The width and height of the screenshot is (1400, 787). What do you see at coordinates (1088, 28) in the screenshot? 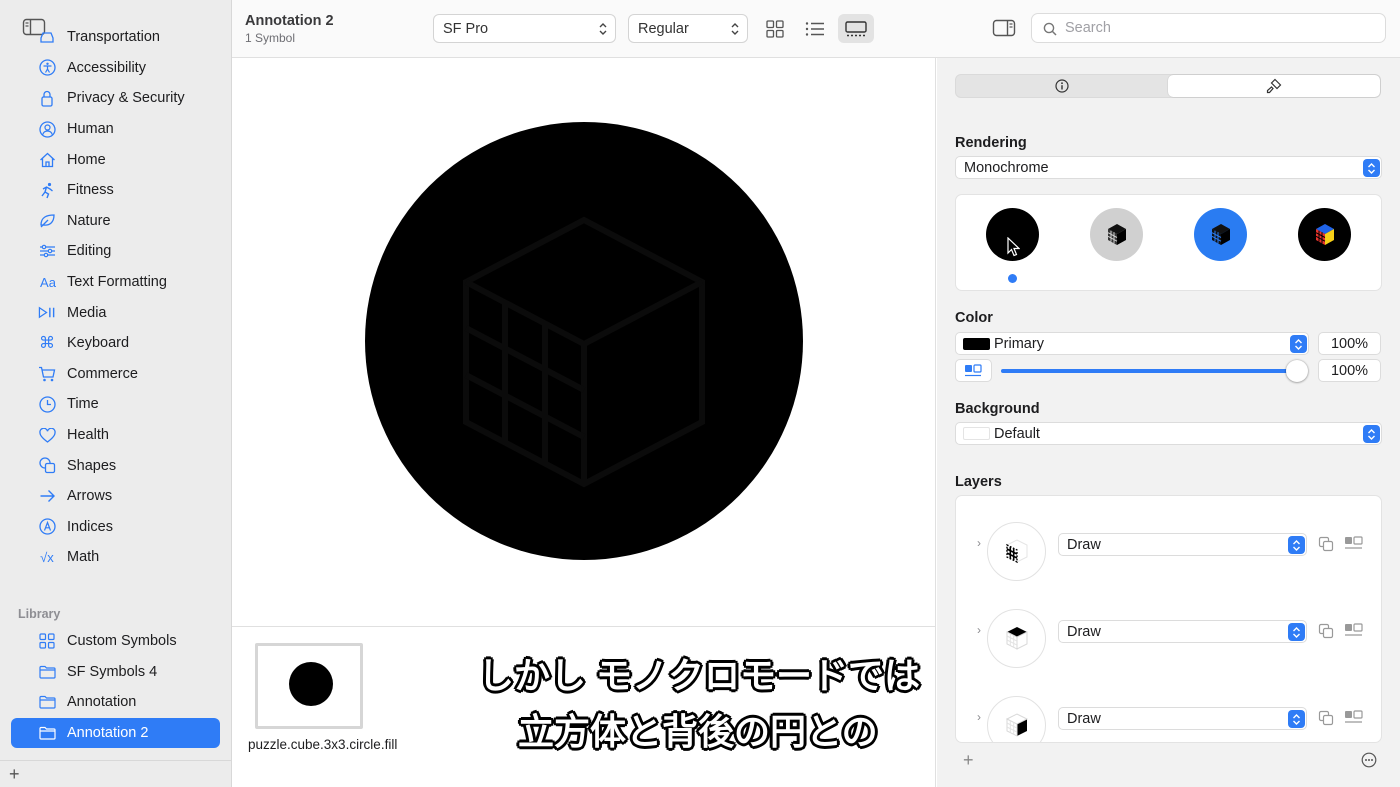
I see `search-placeholder: Search` at bounding box center [1088, 28].